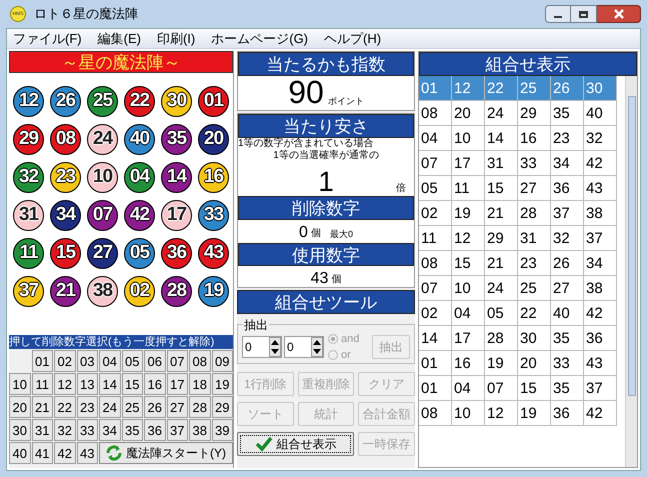 This screenshot has height=477, width=647. I want to click on number-button: 10, so click(19, 384).